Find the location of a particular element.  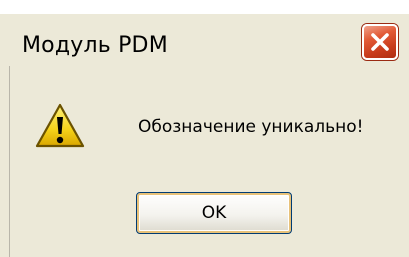

ok-button: OK is located at coordinates (214, 213).